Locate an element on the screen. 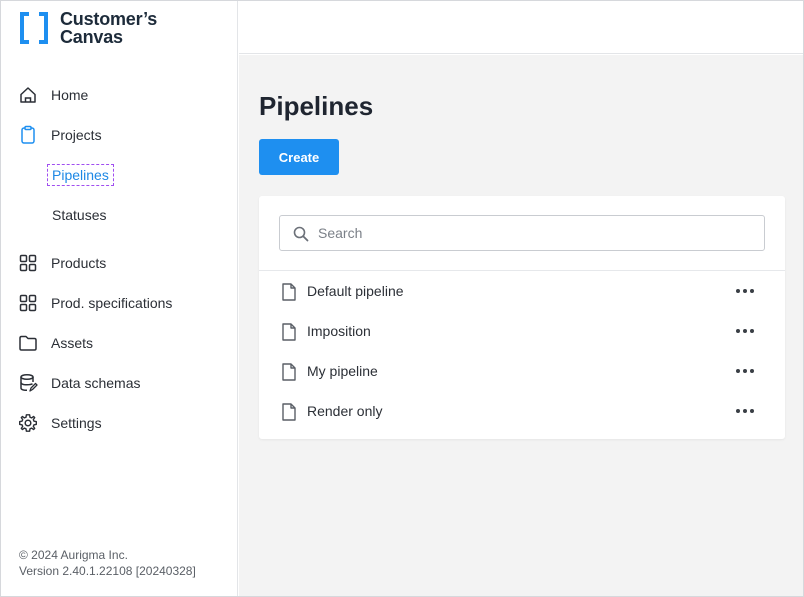 The height and width of the screenshot is (597, 804). sidebar-item-home: Home is located at coordinates (119, 95).